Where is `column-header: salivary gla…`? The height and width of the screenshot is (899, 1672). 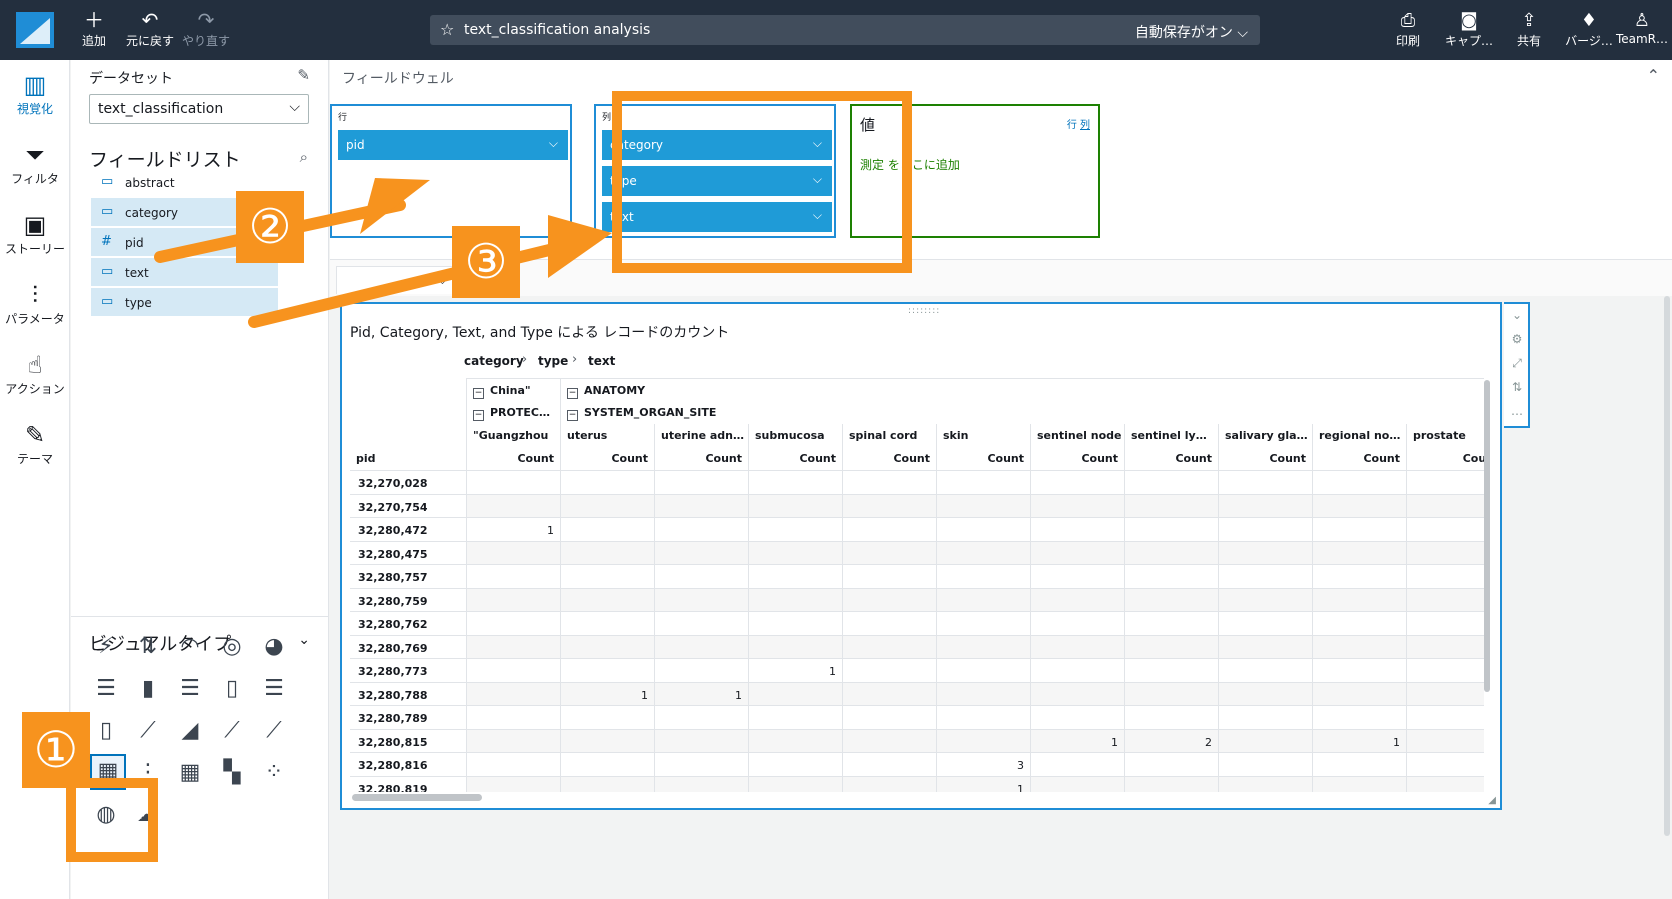
column-header: salivary gla… is located at coordinates (1265, 435).